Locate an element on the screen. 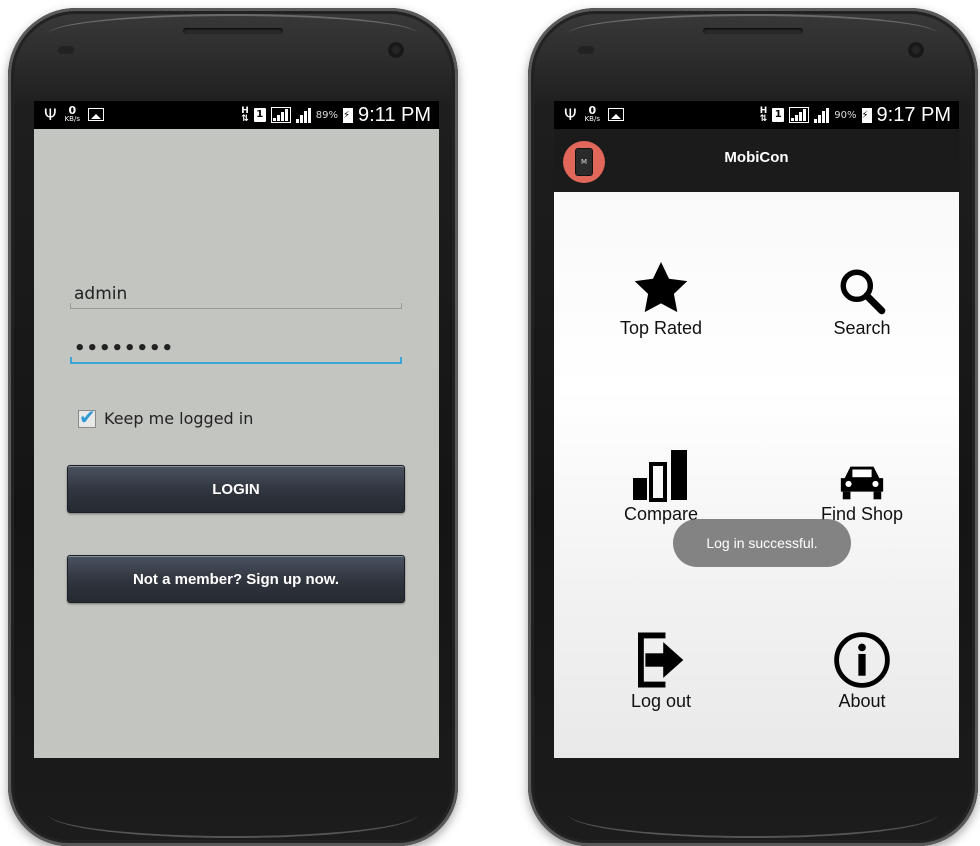 Image resolution: width=980 pixels, height=846 pixels. menu-item-top-rated: Top Rated is located at coordinates (661, 295).